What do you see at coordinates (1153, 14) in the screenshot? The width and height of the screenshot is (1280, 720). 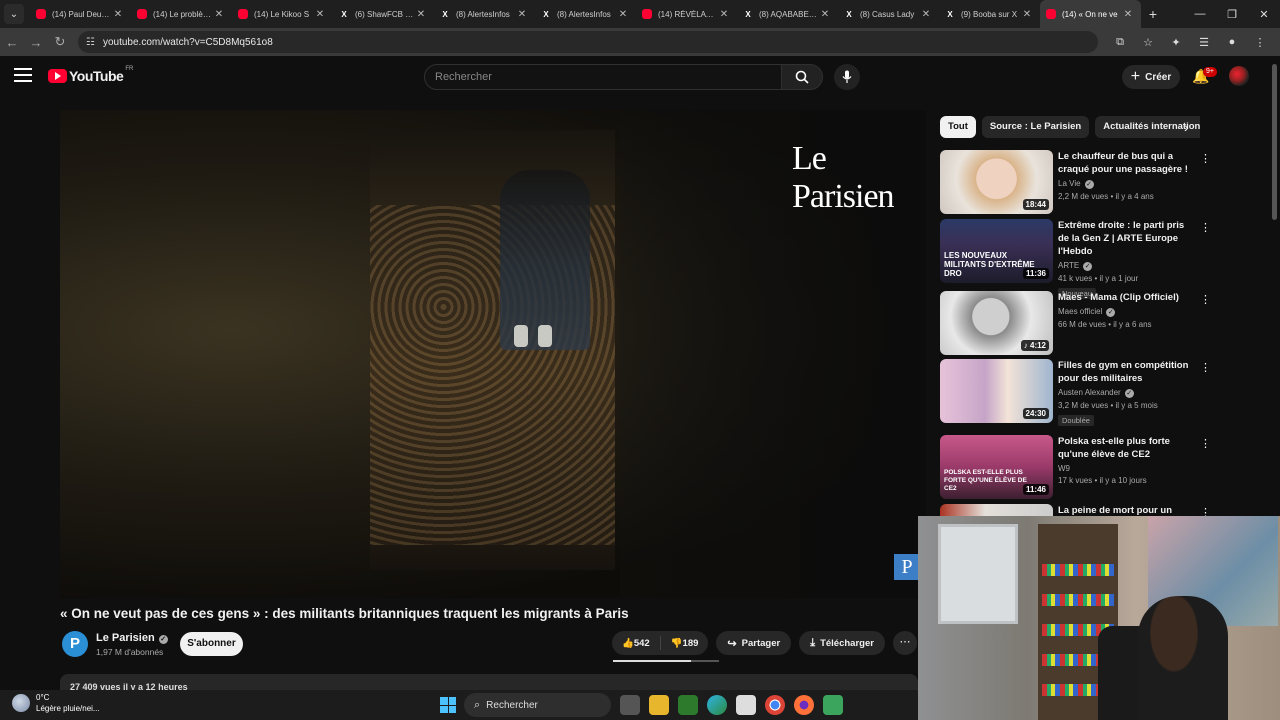 I see `new-tab-button: +` at bounding box center [1153, 14].